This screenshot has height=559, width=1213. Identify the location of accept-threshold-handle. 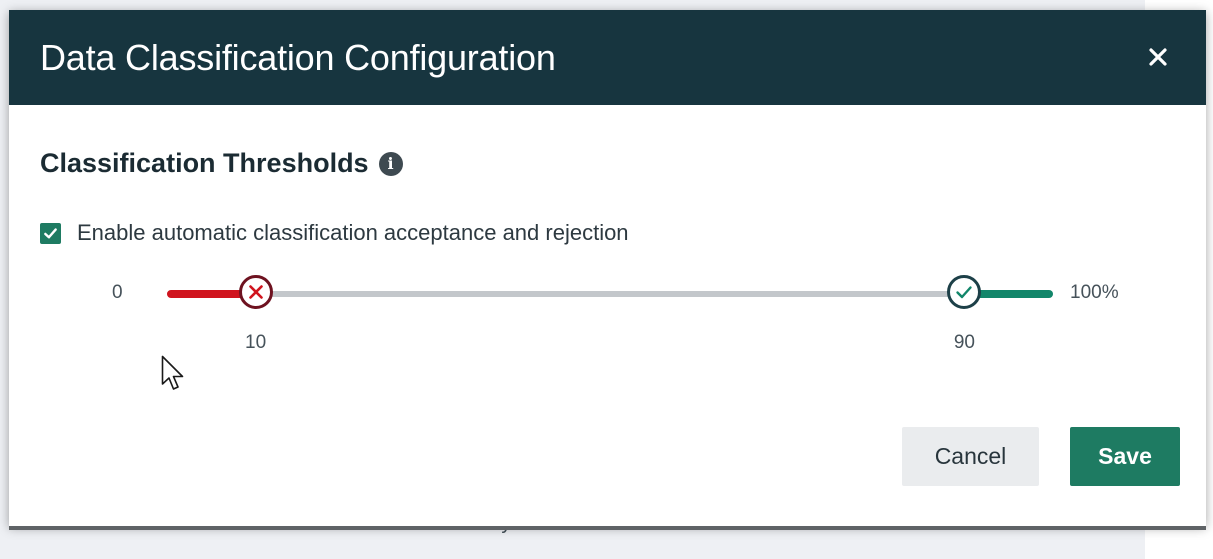
(964, 292).